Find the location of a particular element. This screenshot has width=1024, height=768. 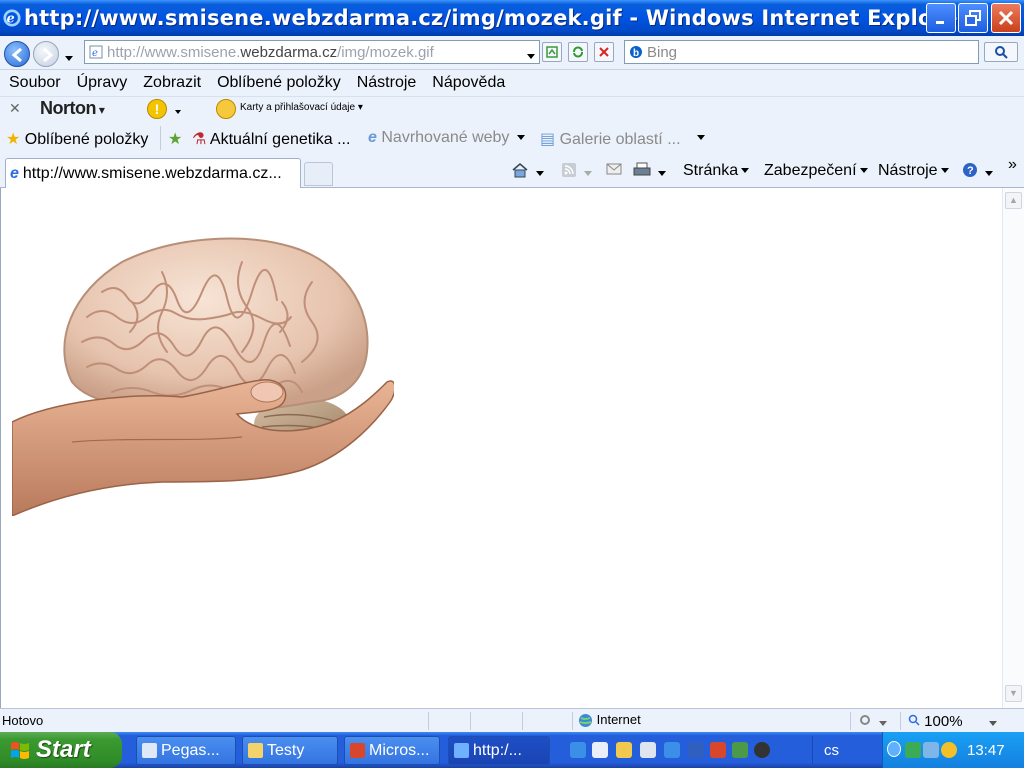

refresh-button is located at coordinates (578, 52).